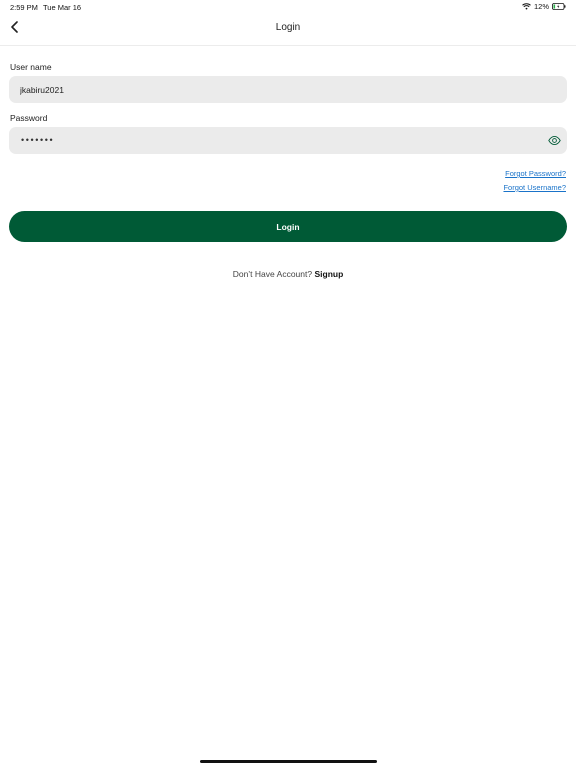 This screenshot has width=576, height=768. I want to click on forgot-username-link: Forgot Username?, so click(534, 187).